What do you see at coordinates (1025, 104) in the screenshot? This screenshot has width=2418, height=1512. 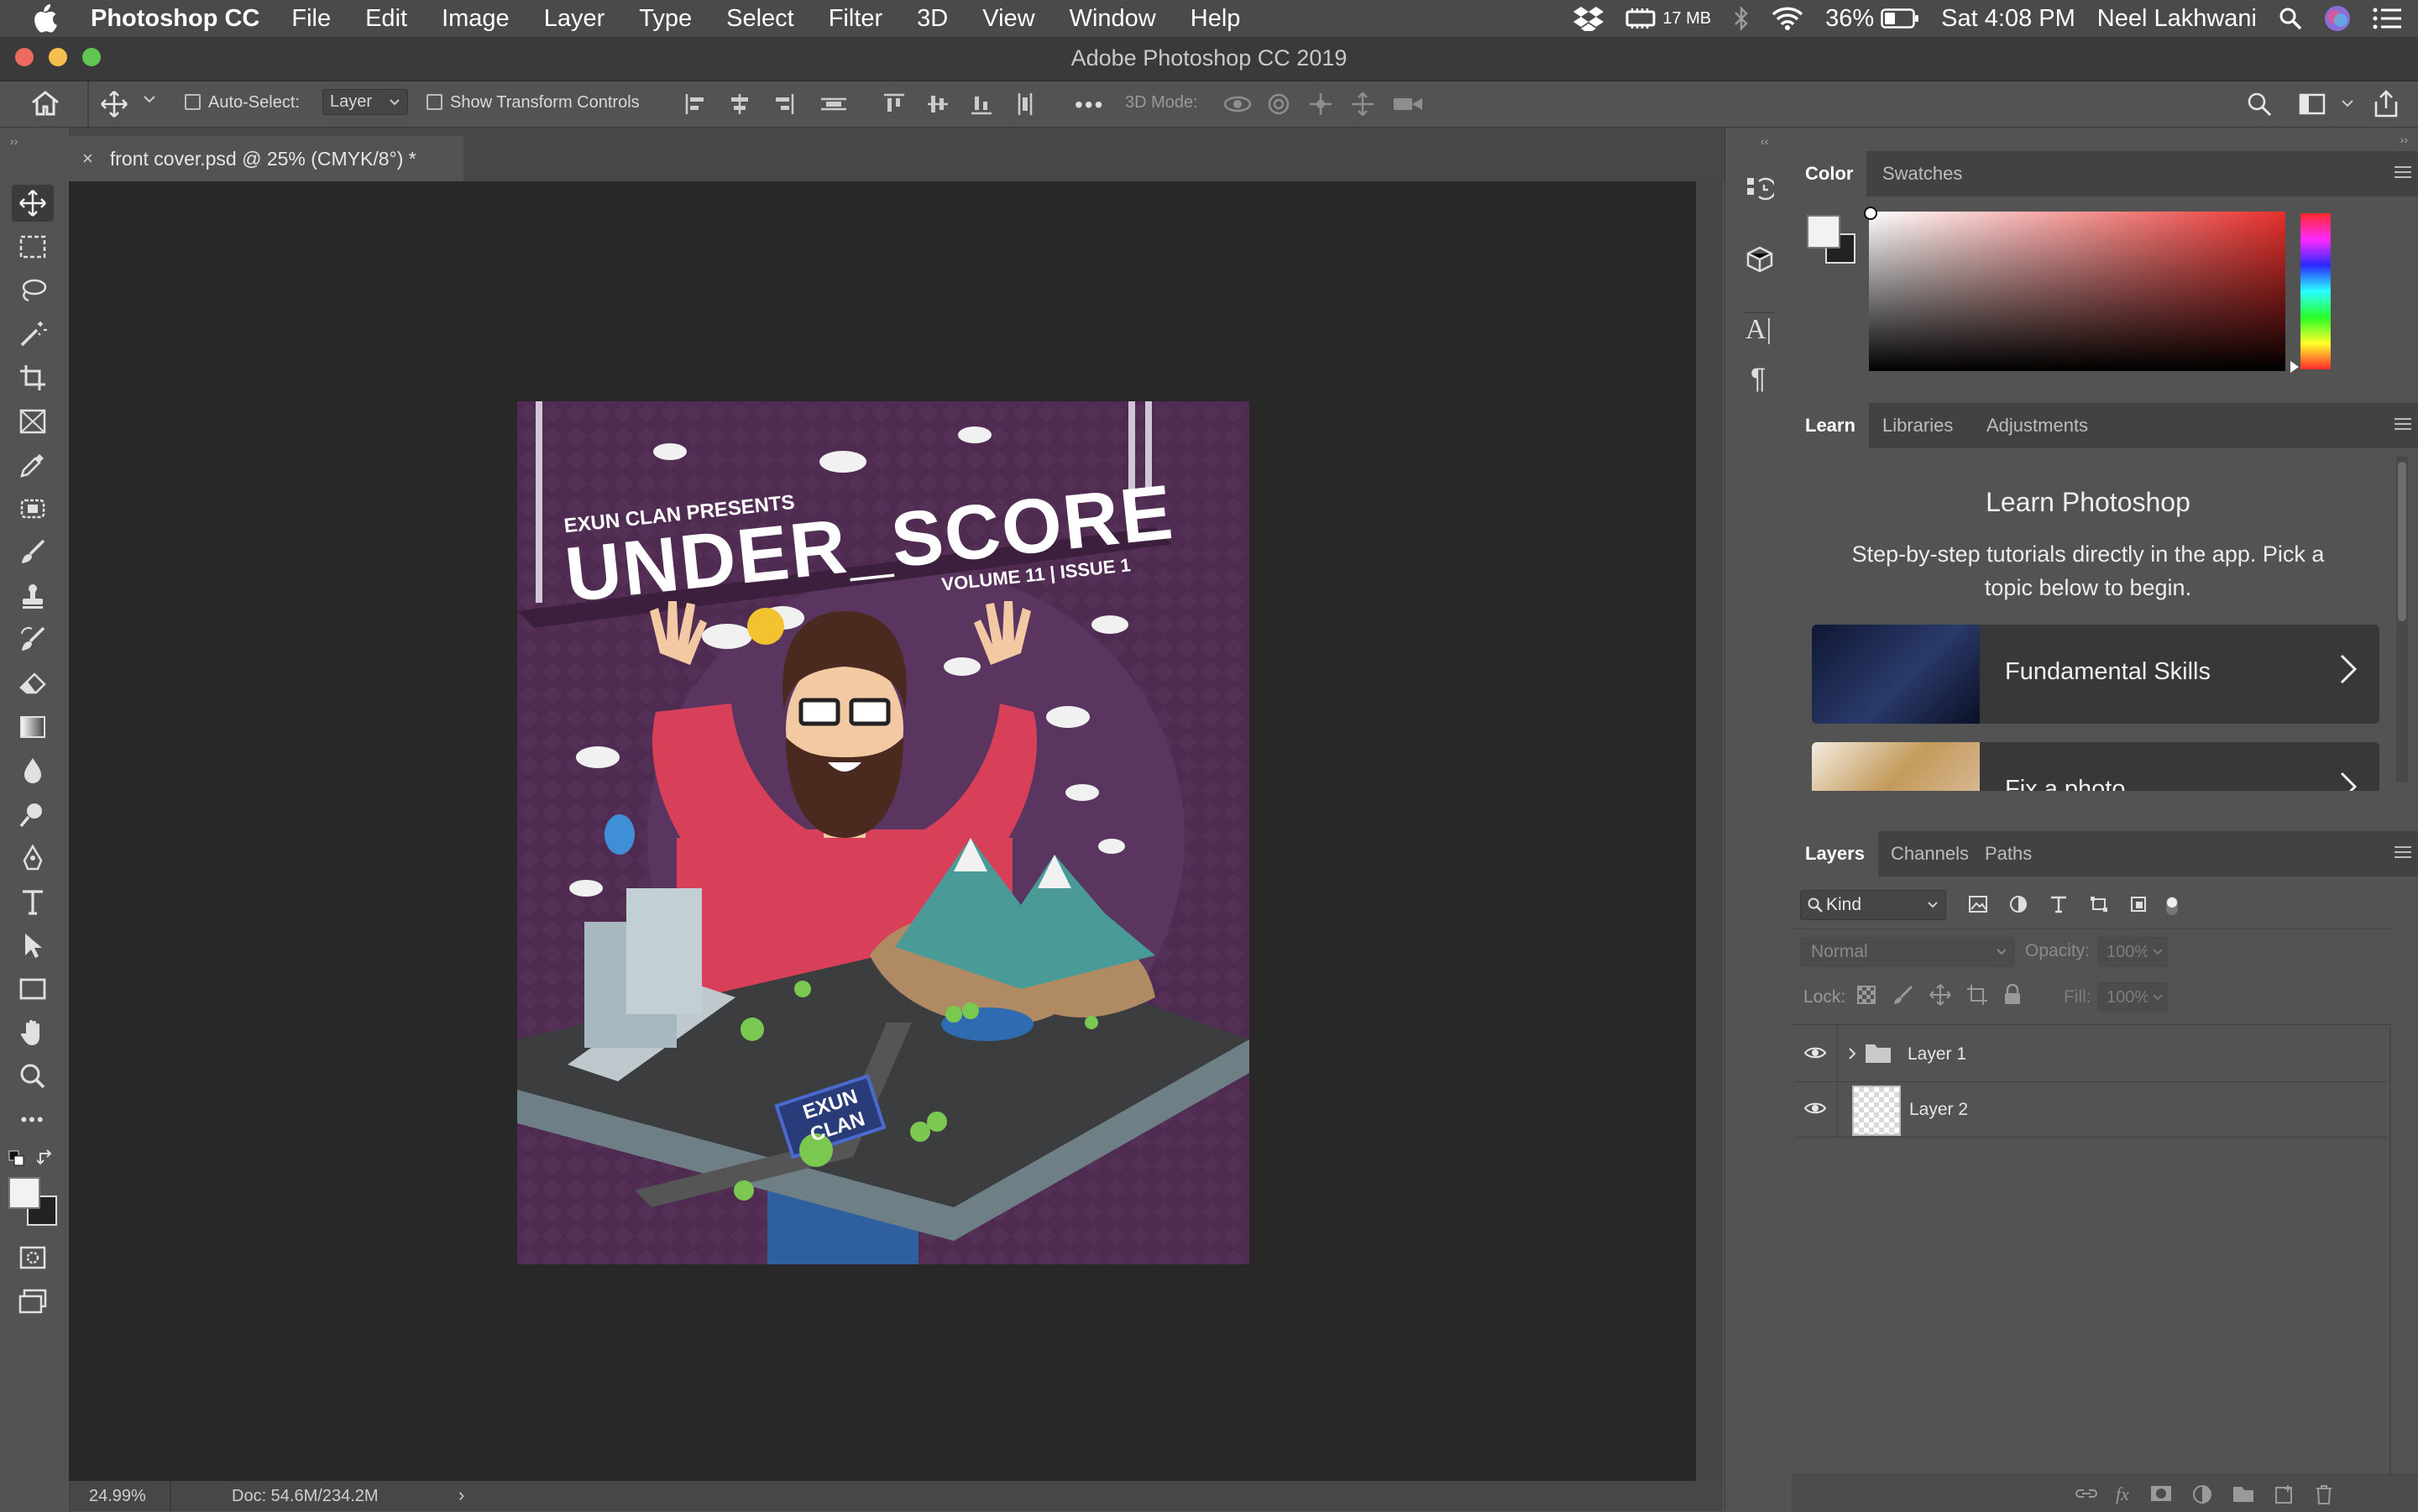 I see `distribute-vertical-icon` at bounding box center [1025, 104].